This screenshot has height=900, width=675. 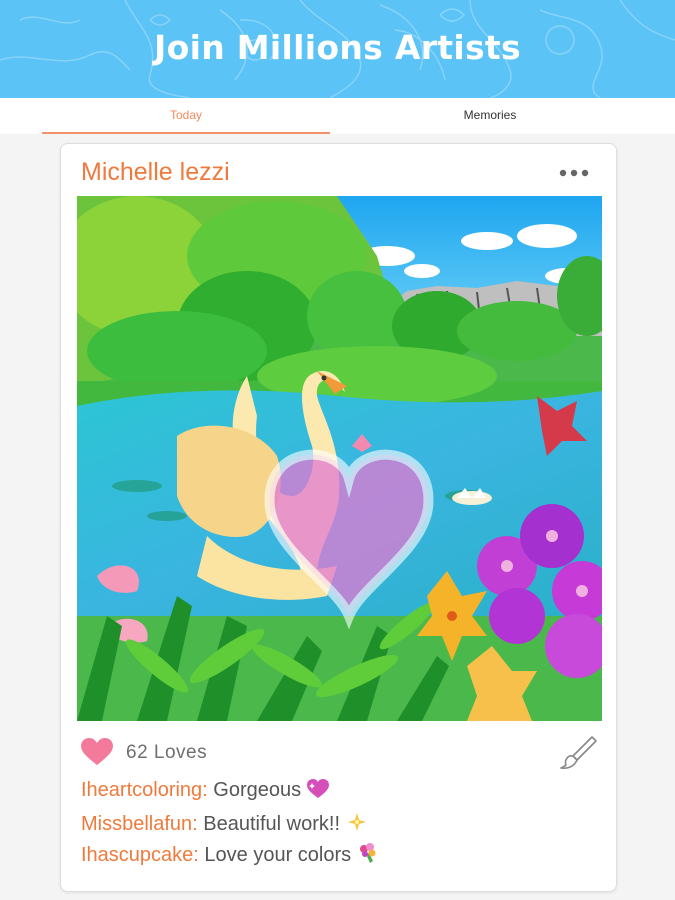 What do you see at coordinates (254, 790) in the screenshot?
I see `comment-text: Gorgeous` at bounding box center [254, 790].